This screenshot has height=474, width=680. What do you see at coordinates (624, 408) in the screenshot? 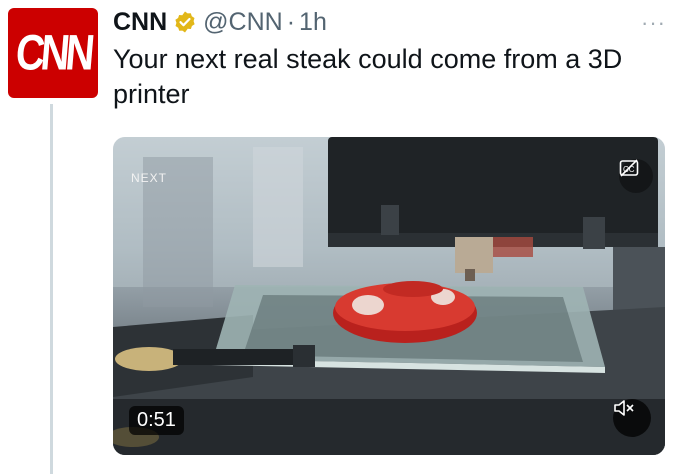
I see `muted-speaker-icon` at bounding box center [624, 408].